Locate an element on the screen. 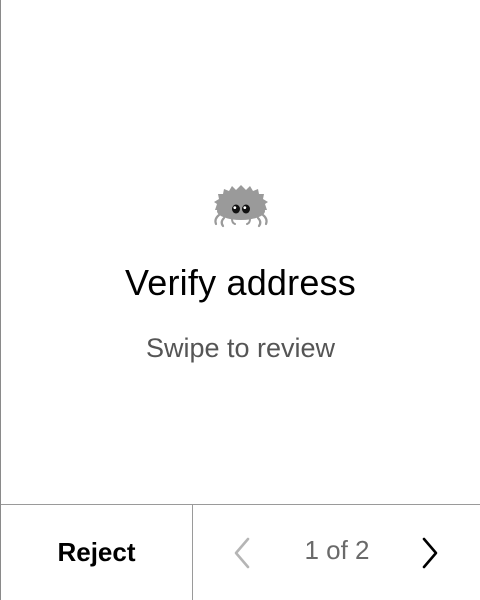  chevron-right-icon is located at coordinates (430, 553).